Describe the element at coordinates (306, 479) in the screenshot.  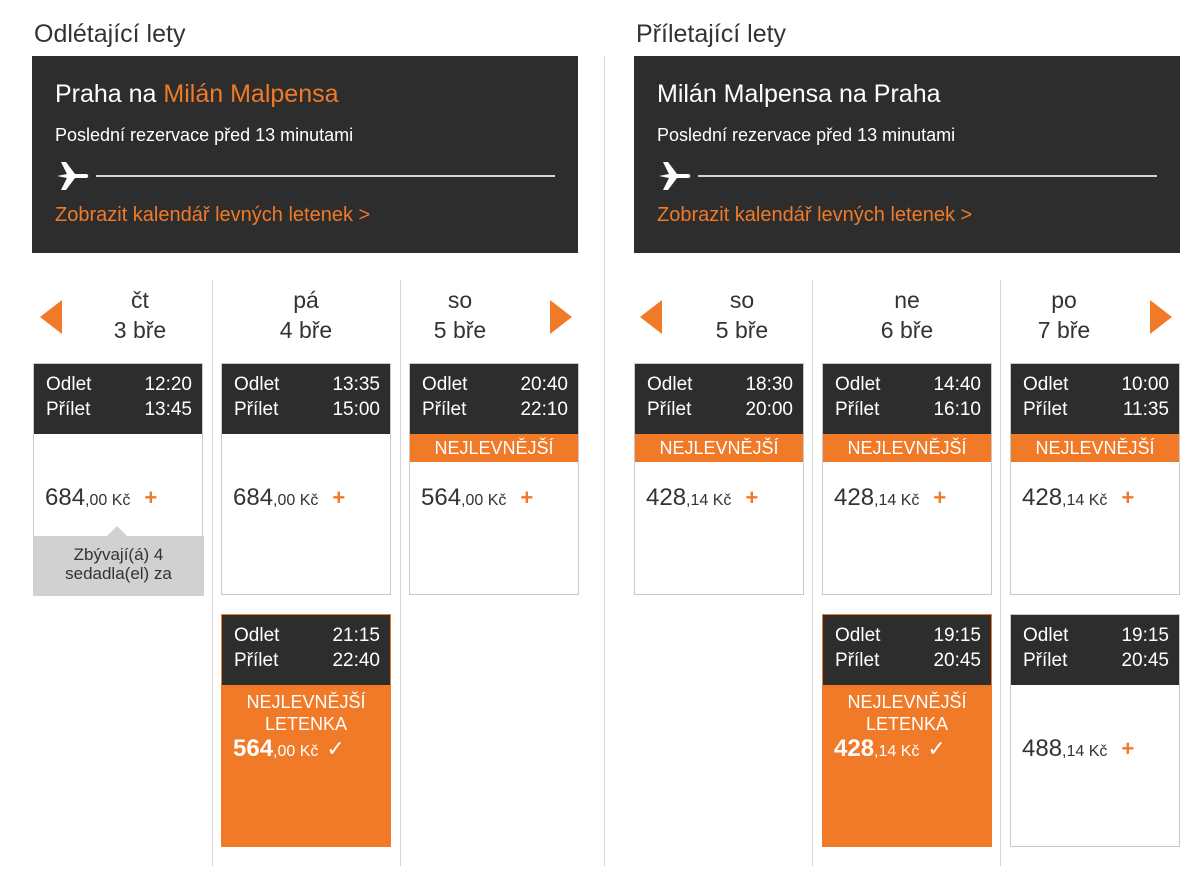
I see `flight-card: Odlet 13:35 Přílet 15:00 684,00 Kč +` at that location.